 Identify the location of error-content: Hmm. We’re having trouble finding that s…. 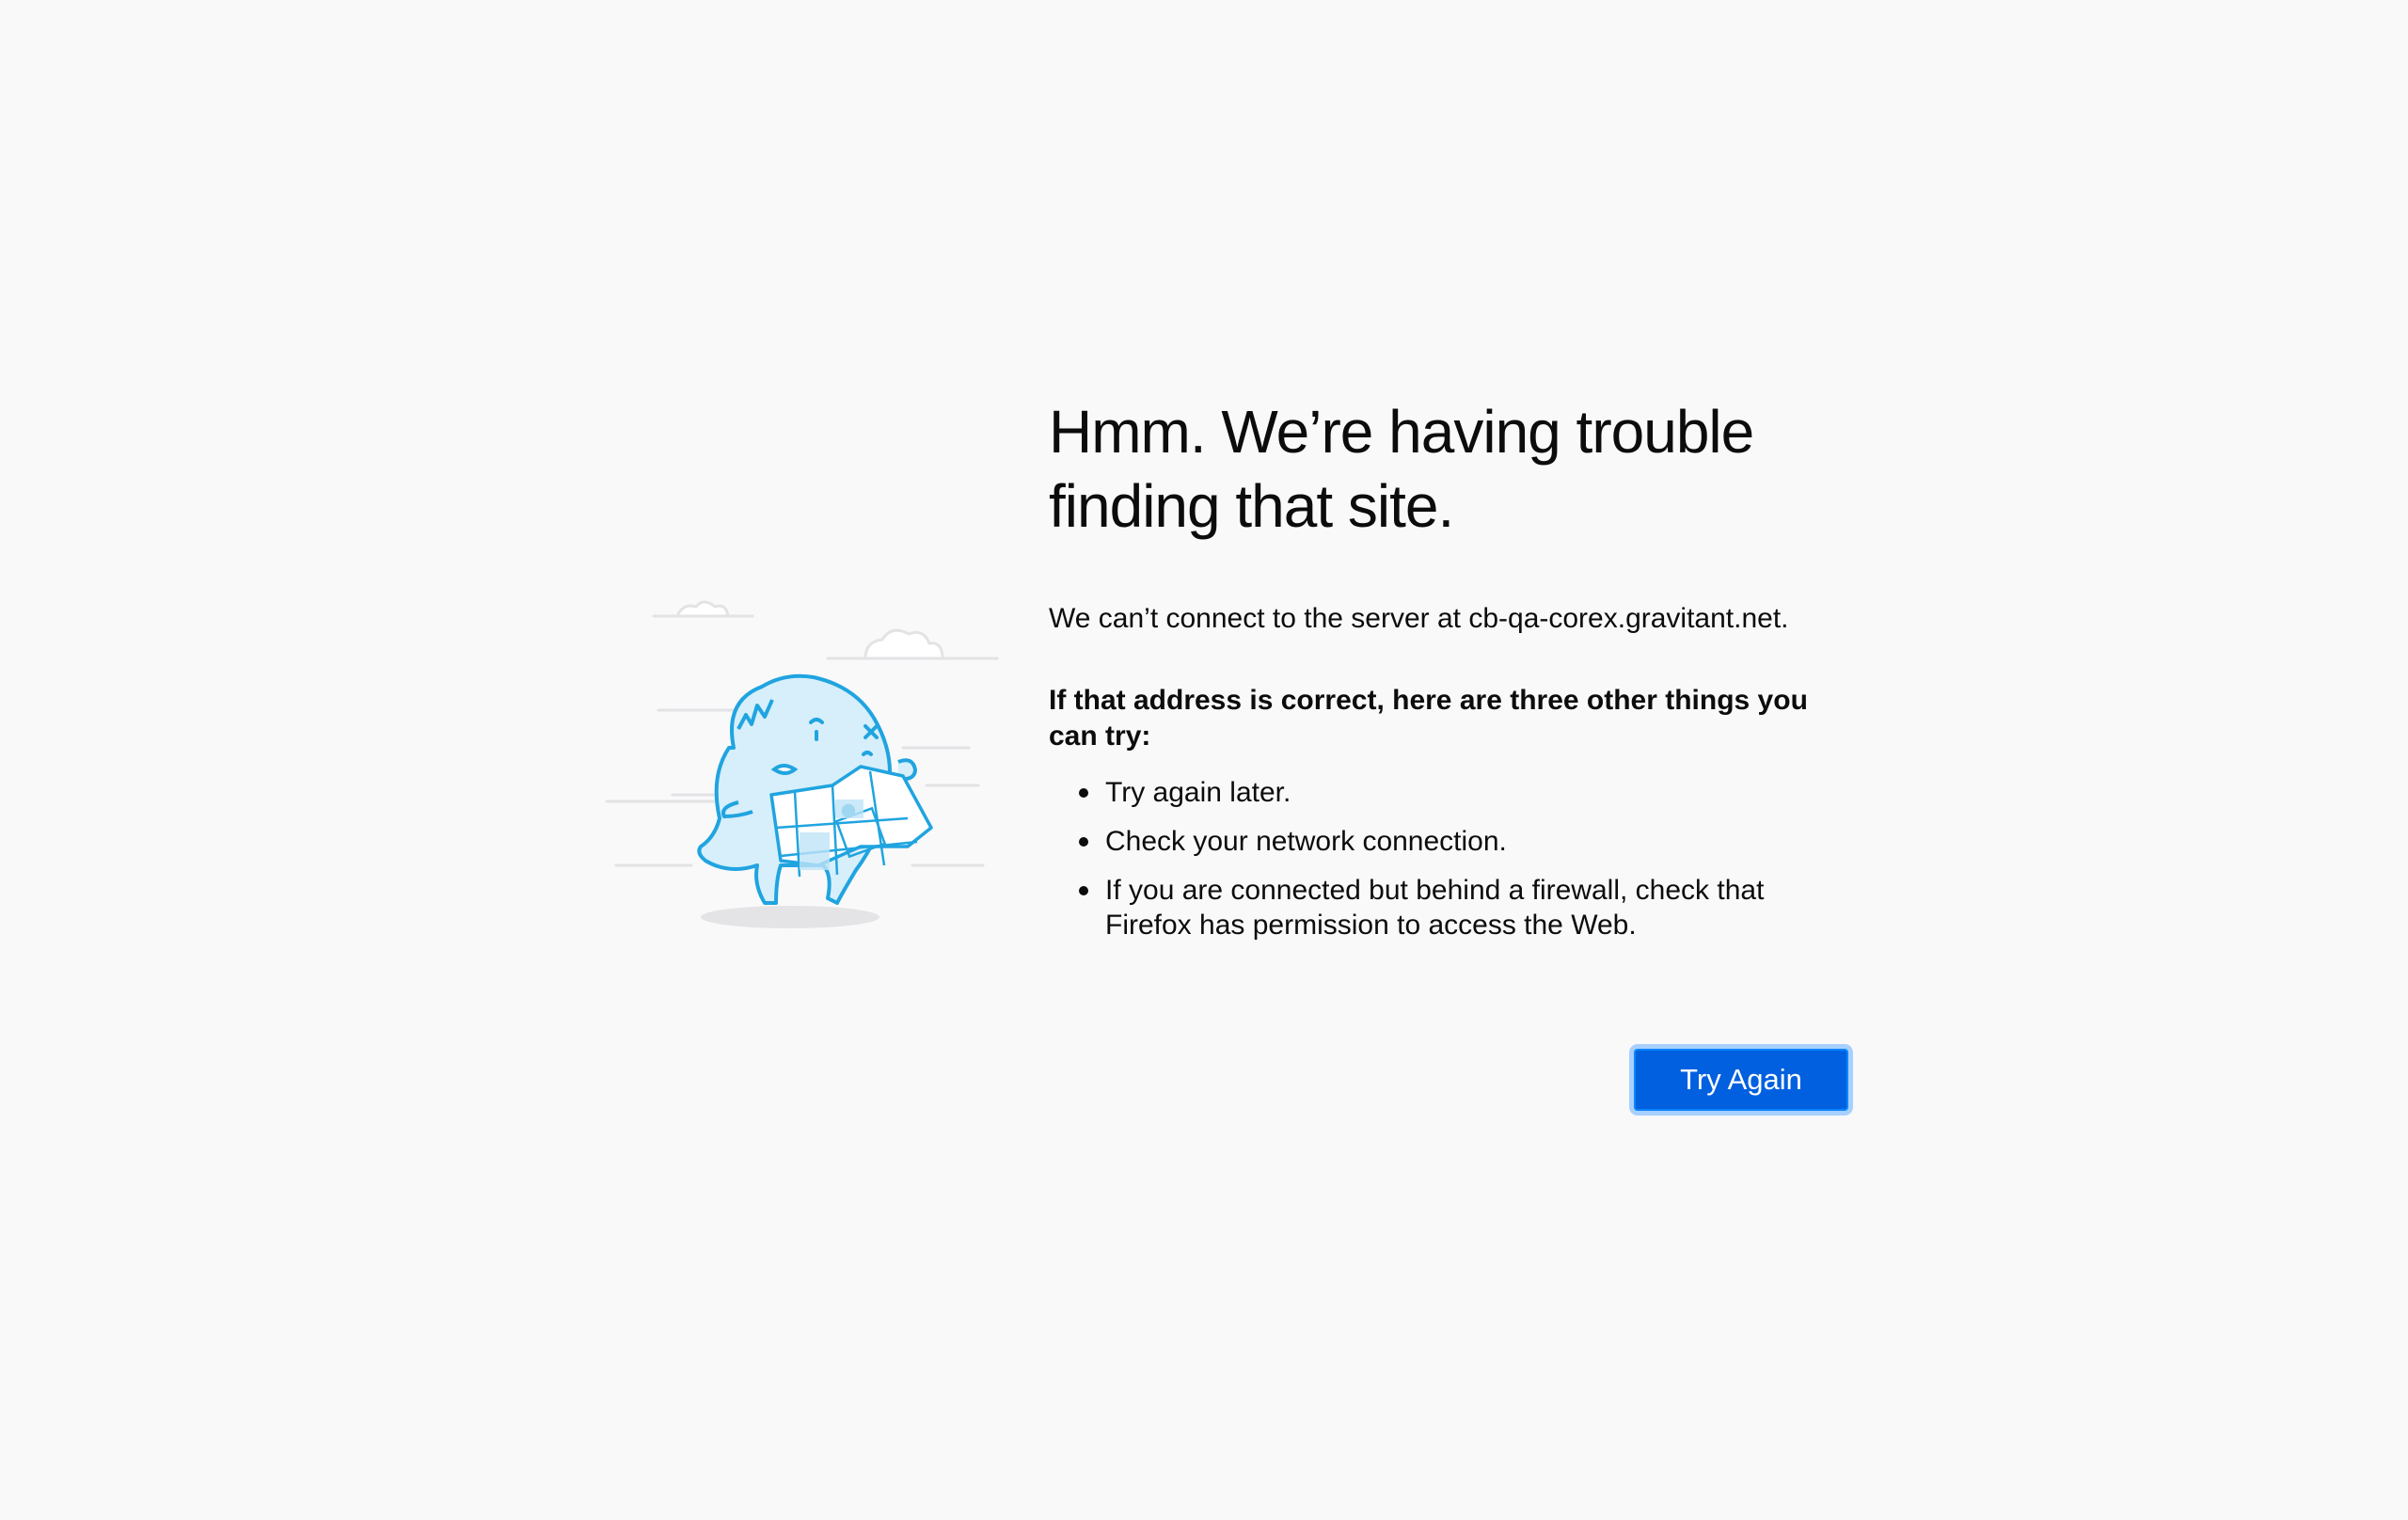
(1454, 676).